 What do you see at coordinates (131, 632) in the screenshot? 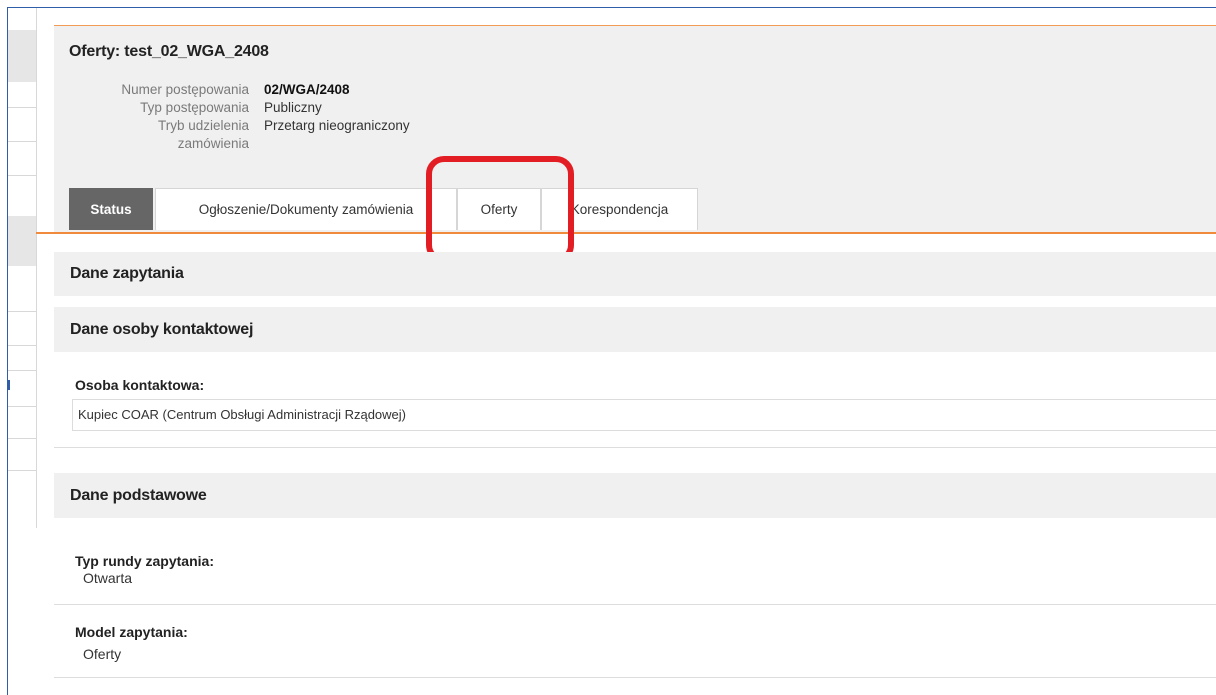
I see `model-label: Model zapytania:` at bounding box center [131, 632].